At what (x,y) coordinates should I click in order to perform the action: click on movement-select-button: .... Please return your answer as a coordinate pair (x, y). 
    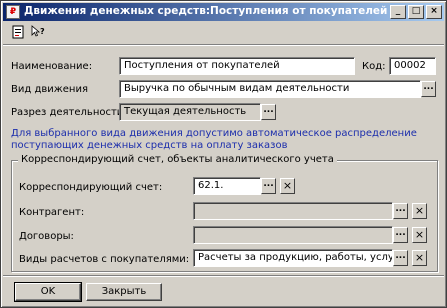
    Looking at the image, I should click on (428, 89).